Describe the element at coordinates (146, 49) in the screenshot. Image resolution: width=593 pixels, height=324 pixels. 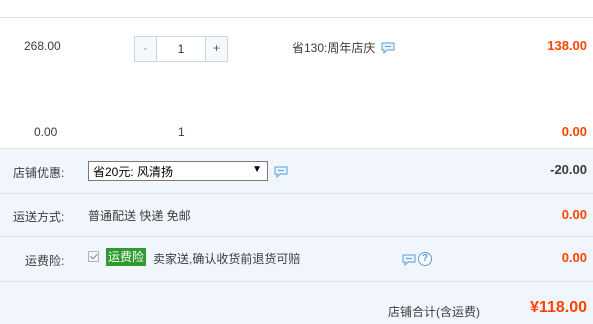
I see `decrease-quantity-button: -` at that location.